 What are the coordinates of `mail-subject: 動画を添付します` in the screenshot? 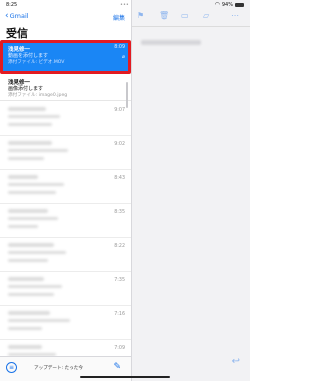 It's located at (28, 56).